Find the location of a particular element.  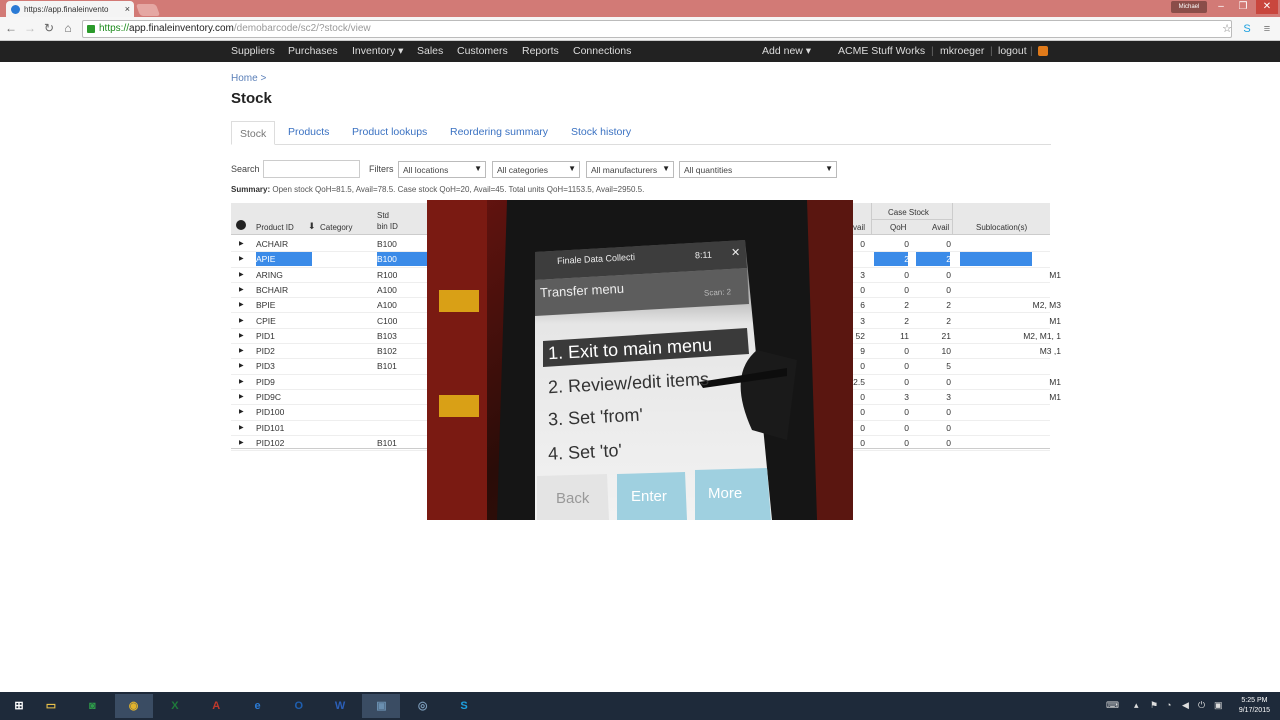

col-std-bin-line2: bin ID is located at coordinates (387, 226).